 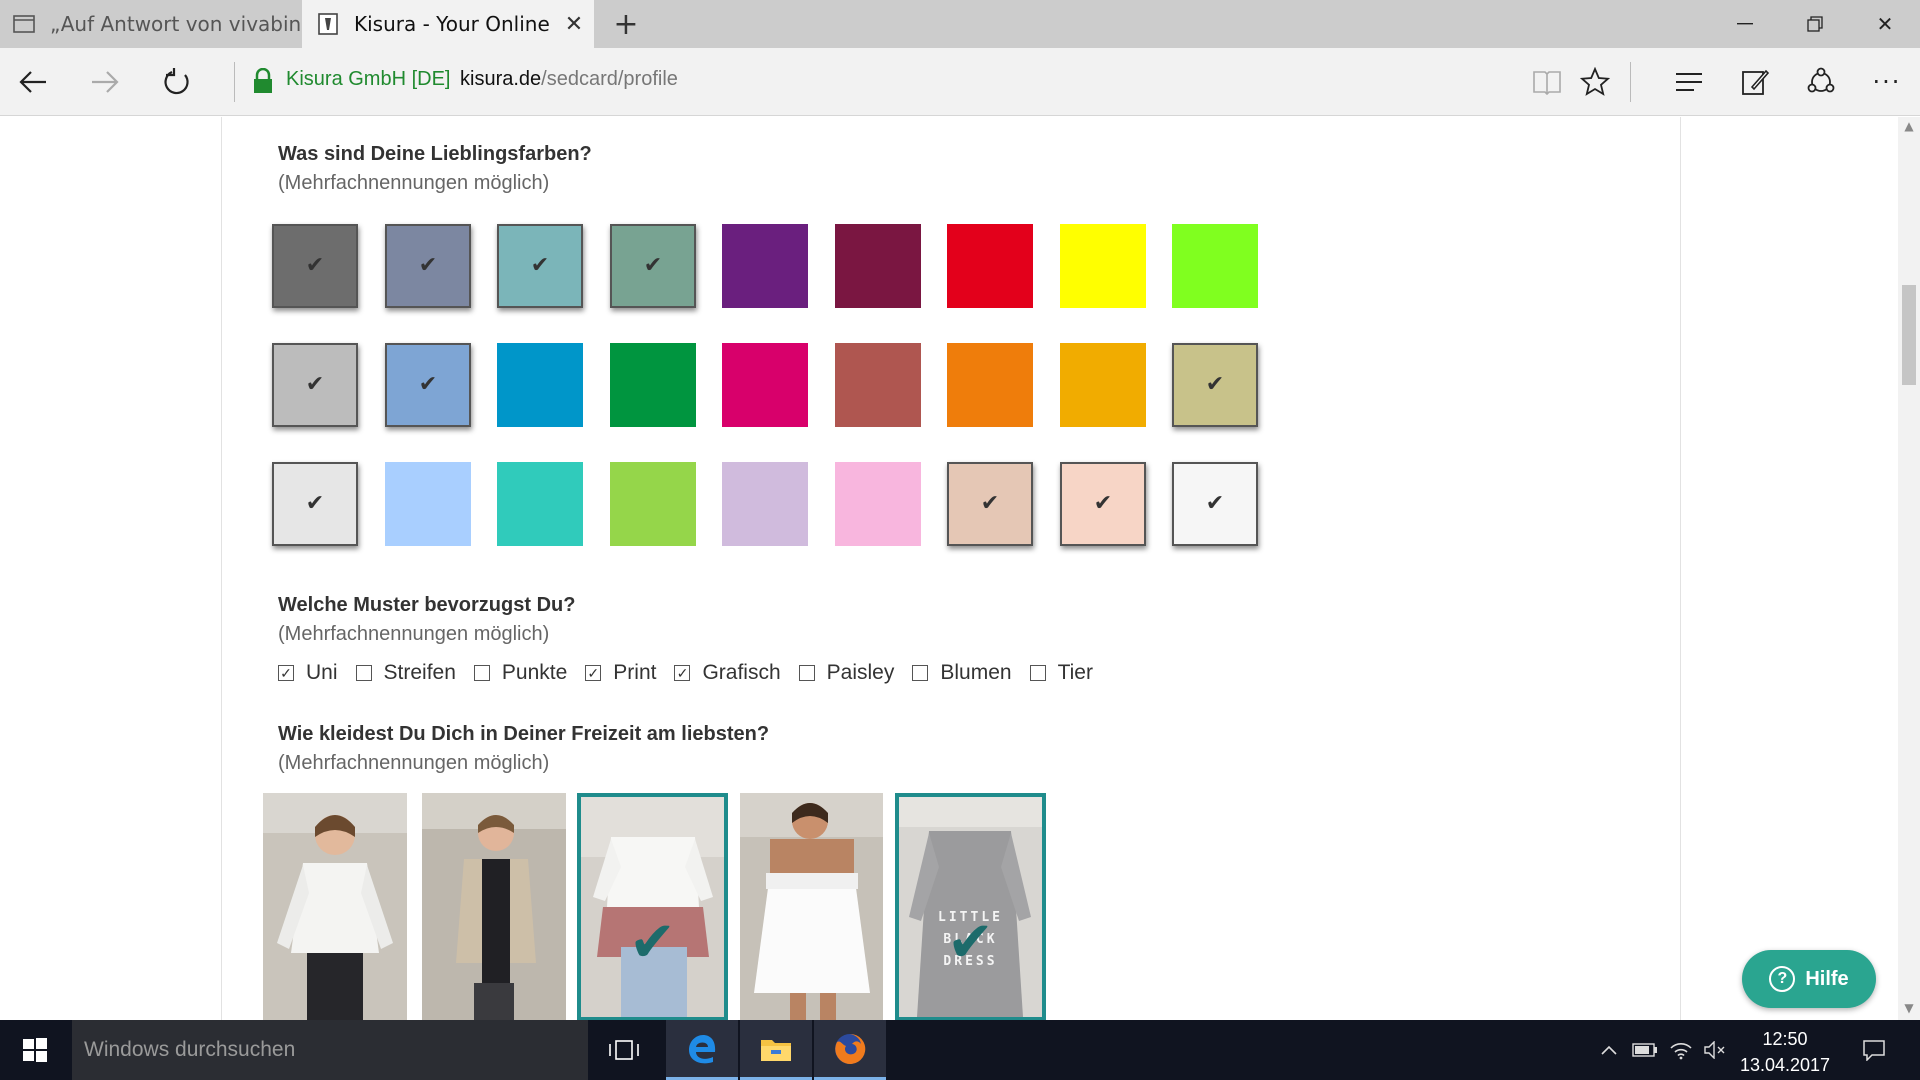 What do you see at coordinates (811, 906) in the screenshot?
I see `outfit-white-strapless-dress` at bounding box center [811, 906].